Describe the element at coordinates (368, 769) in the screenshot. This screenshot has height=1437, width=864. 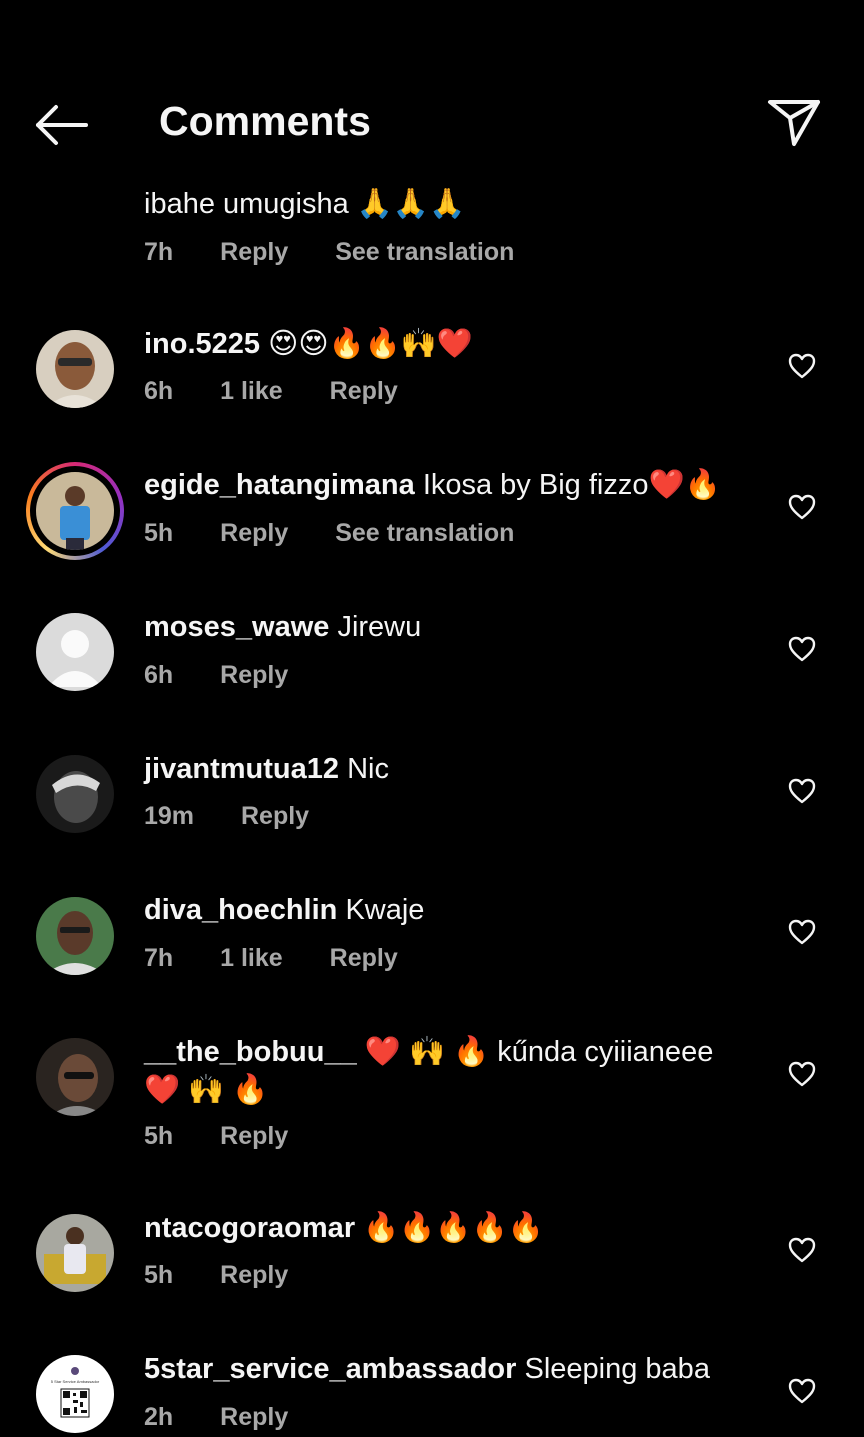
I see `comment-text: Nic` at that location.